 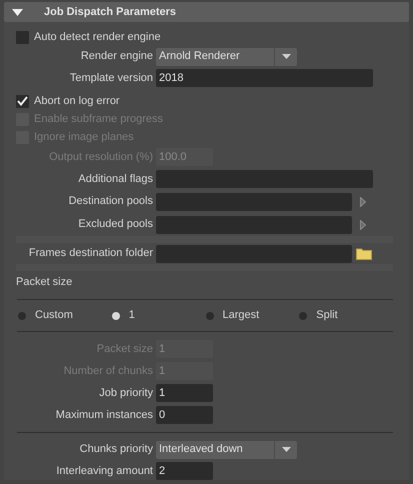 What do you see at coordinates (126, 393) in the screenshot?
I see `field-label: Job priority` at bounding box center [126, 393].